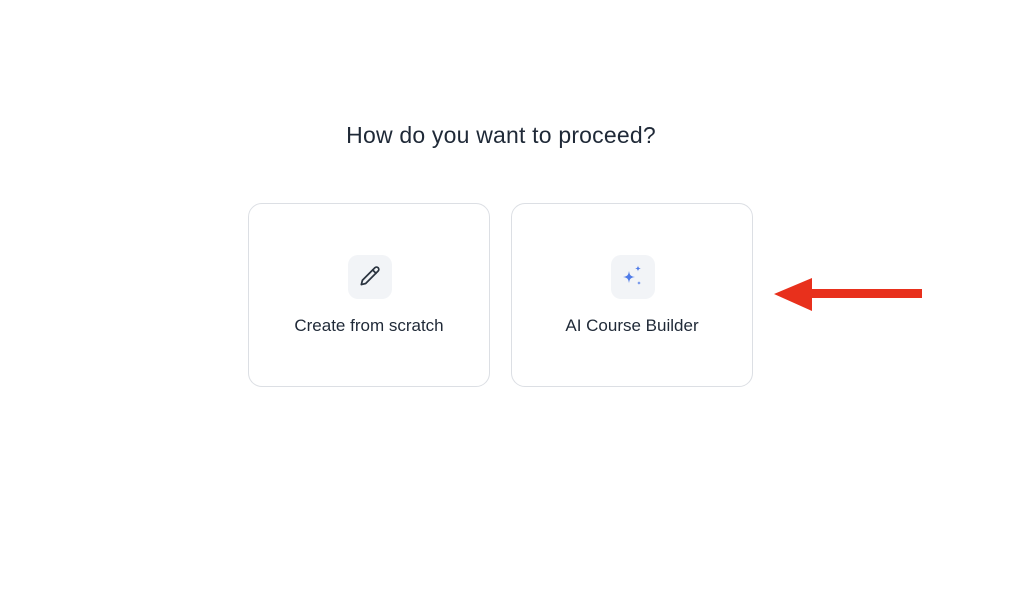 The image size is (1024, 592). I want to click on sparkles-icon-box, so click(633, 277).